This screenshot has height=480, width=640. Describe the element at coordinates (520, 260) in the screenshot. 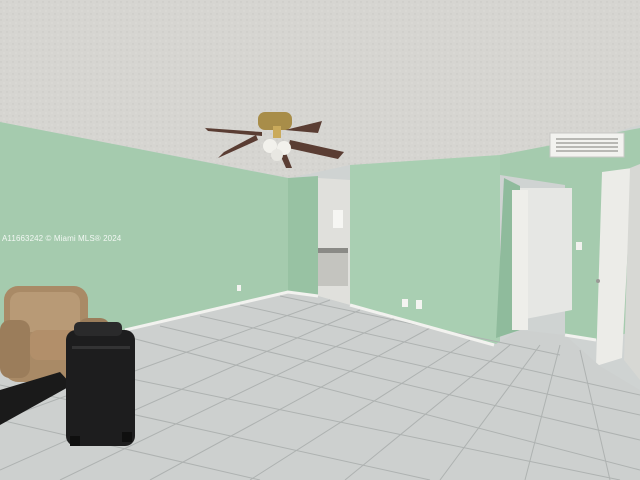

I see `closet-door` at that location.